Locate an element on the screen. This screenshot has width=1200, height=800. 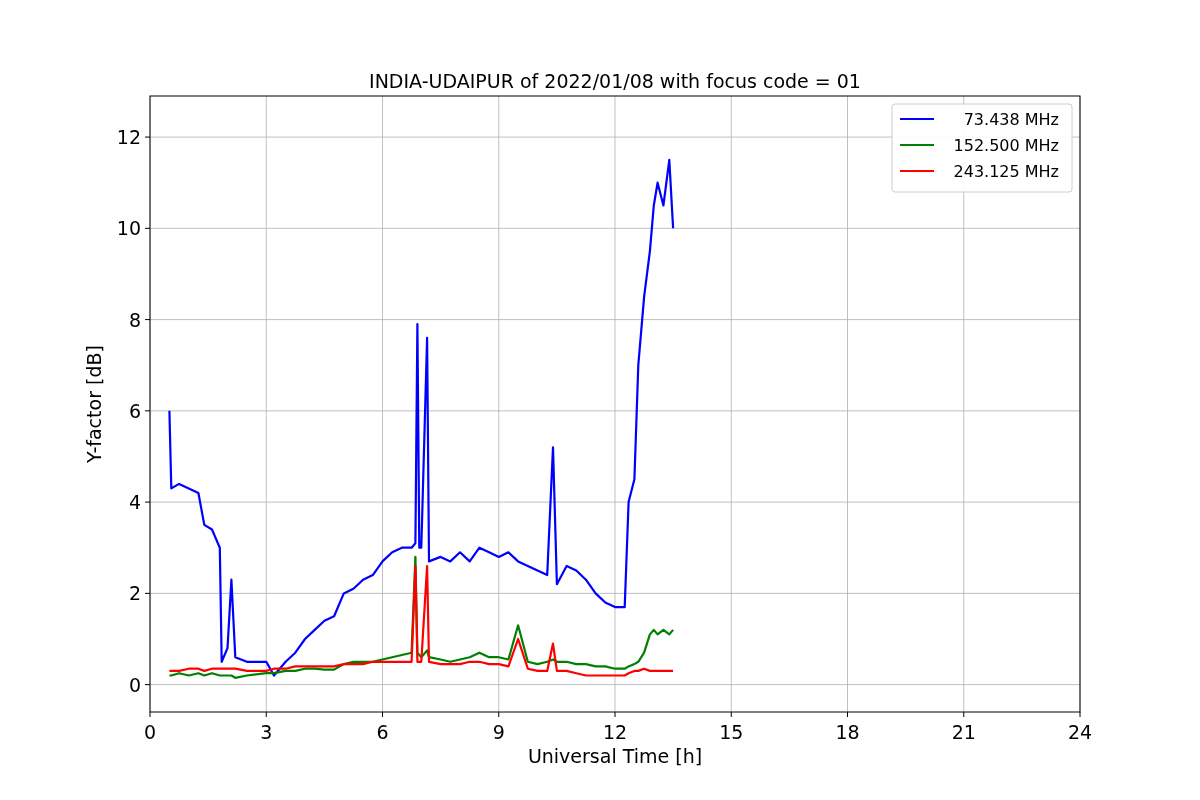
tick-label: 3 is located at coordinates (266, 732).